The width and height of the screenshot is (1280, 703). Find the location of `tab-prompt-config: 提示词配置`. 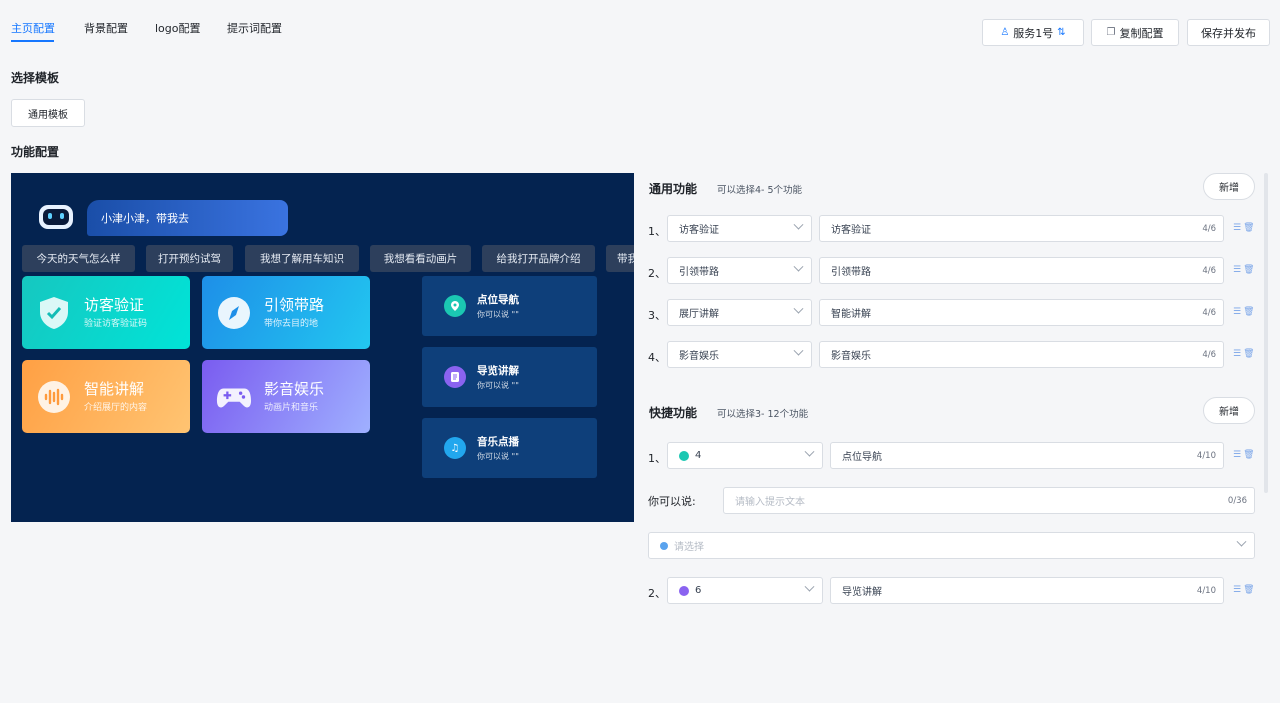

tab-prompt-config: 提示词配置 is located at coordinates (254, 28).